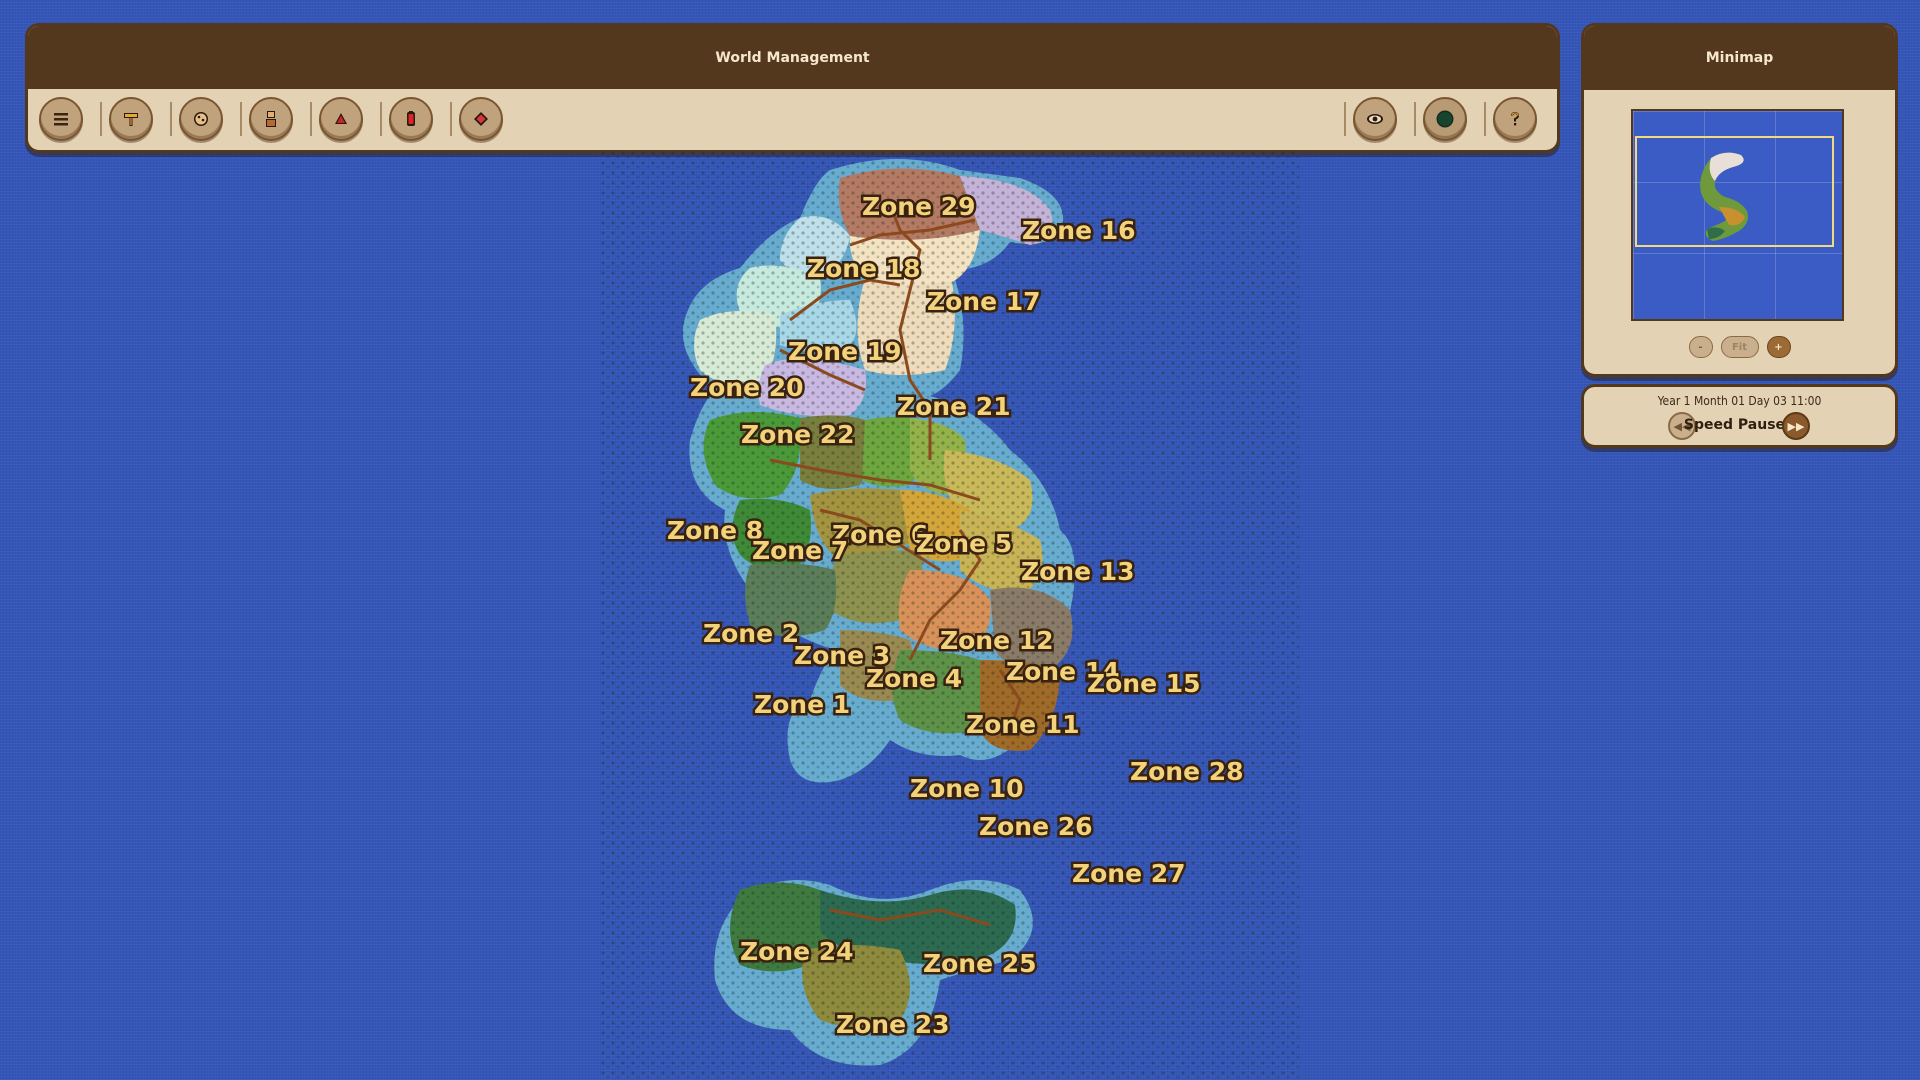 The height and width of the screenshot is (1080, 1920). I want to click on zone-label-16: Zone 16, so click(1079, 231).